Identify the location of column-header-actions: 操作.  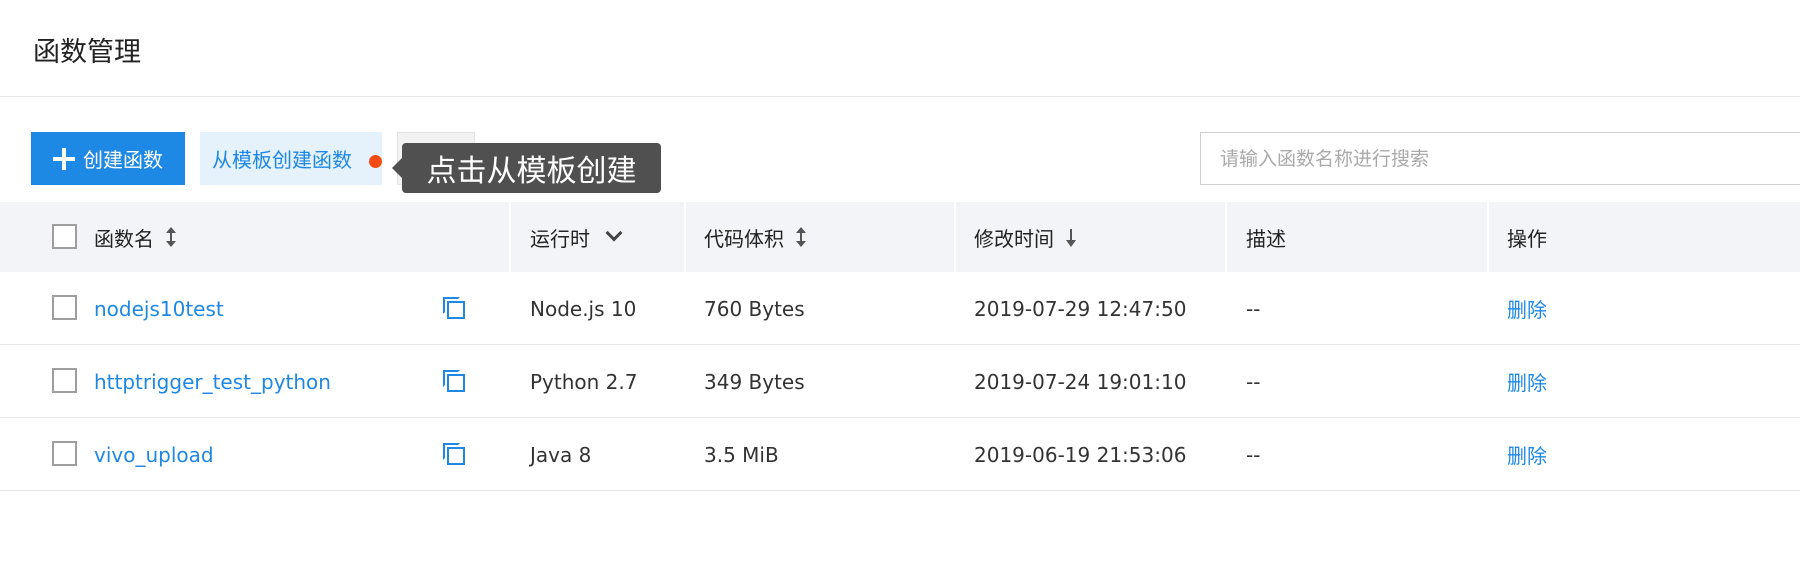
(1527, 237).